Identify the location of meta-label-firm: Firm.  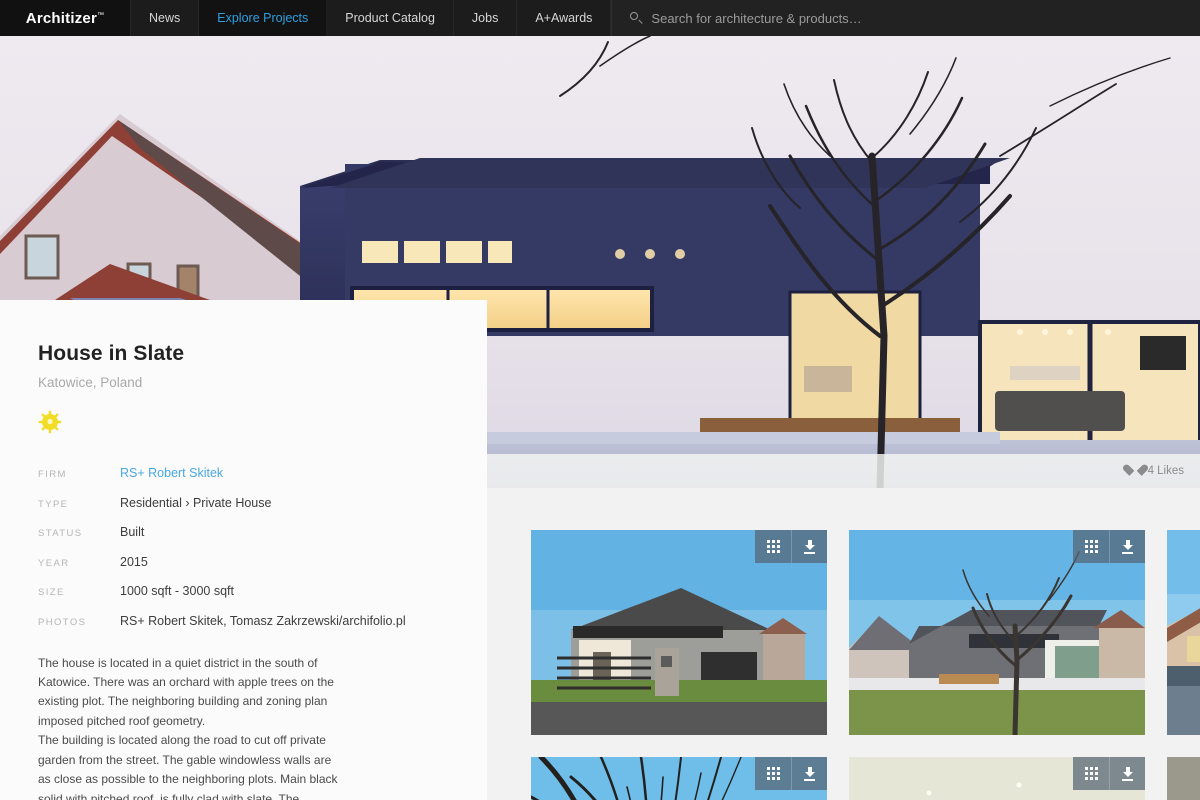
(52, 474).